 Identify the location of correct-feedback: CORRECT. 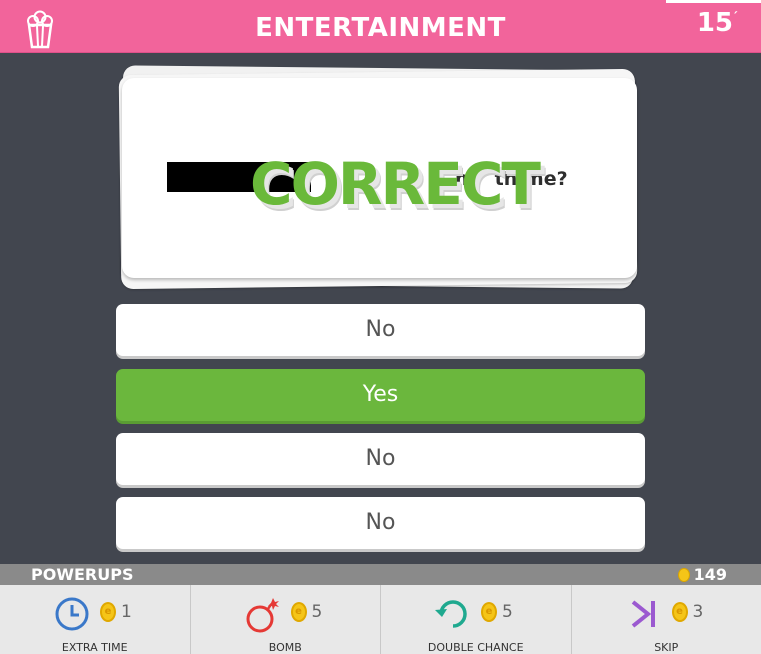
(395, 184).